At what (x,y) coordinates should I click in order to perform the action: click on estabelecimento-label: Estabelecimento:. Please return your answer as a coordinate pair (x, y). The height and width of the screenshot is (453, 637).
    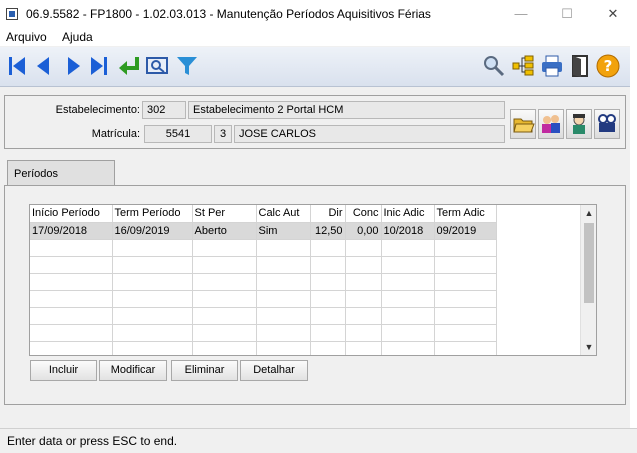
    Looking at the image, I should click on (97, 110).